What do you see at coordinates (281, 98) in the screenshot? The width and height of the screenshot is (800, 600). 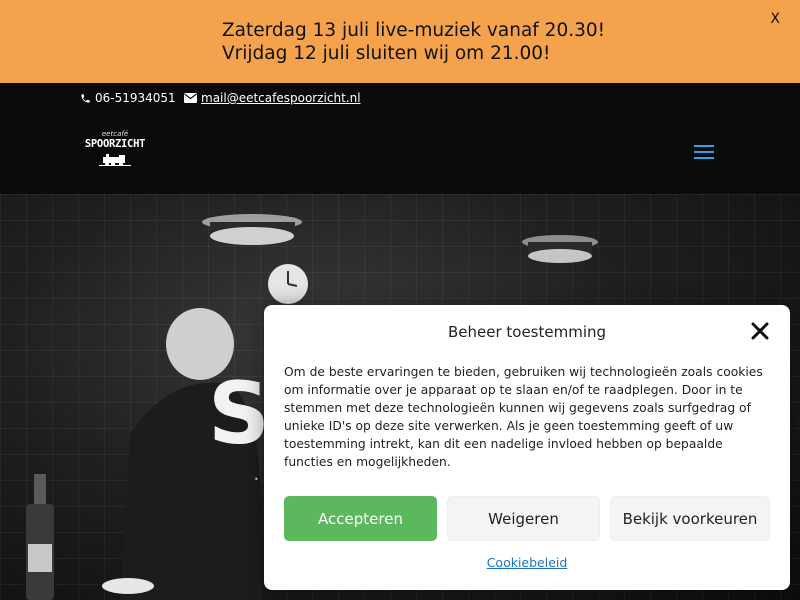 I see `email-address: mail@eetcafespoorzicht.nl` at bounding box center [281, 98].